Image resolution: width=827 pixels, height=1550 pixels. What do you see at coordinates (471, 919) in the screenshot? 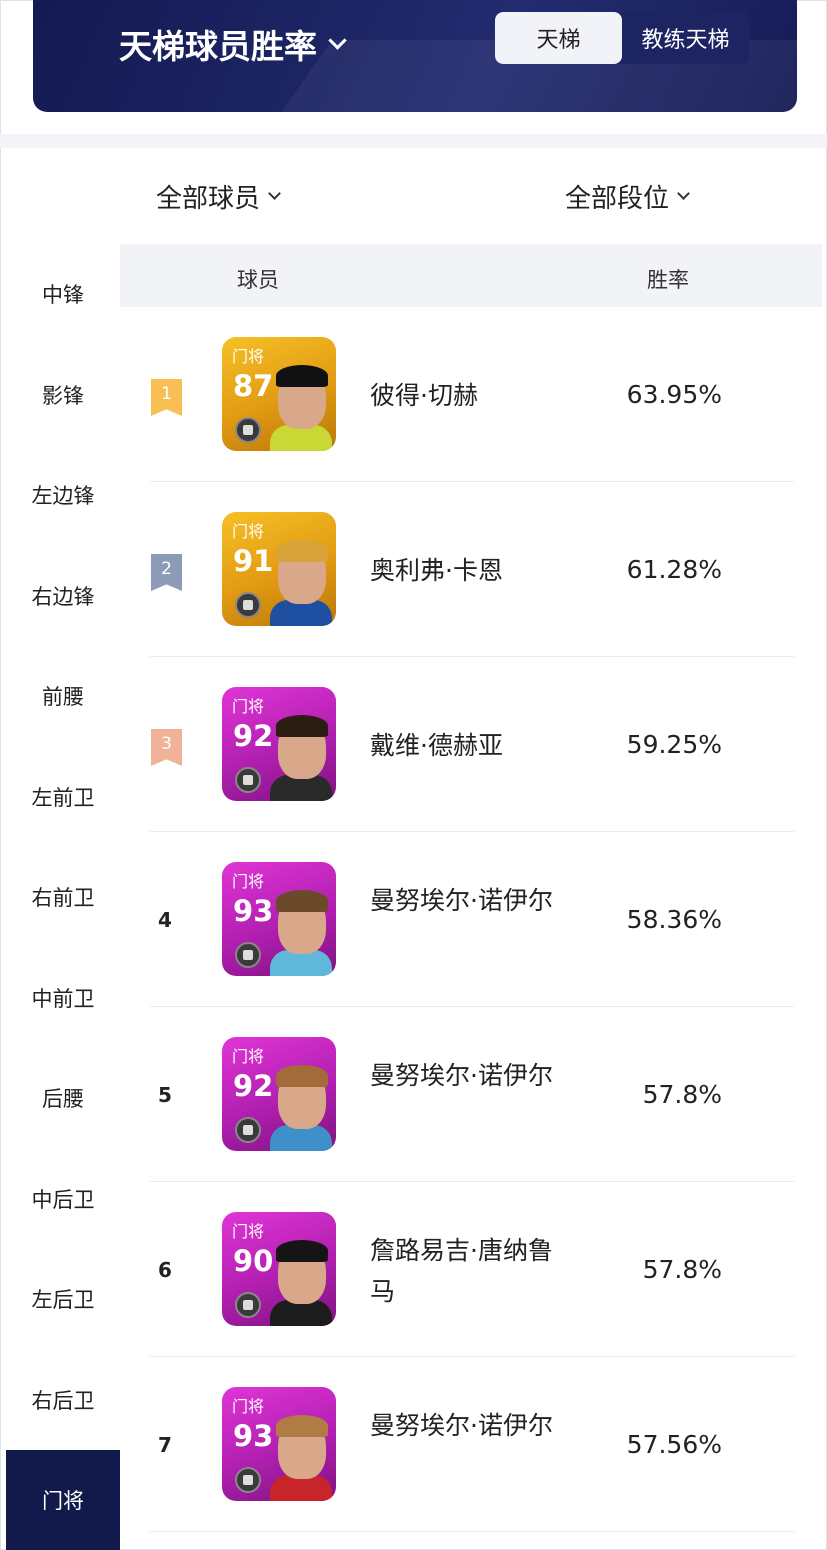
I see `table-row: 4 门将 93 曼努埃尔·诺伊尔 58.36%` at bounding box center [471, 919].